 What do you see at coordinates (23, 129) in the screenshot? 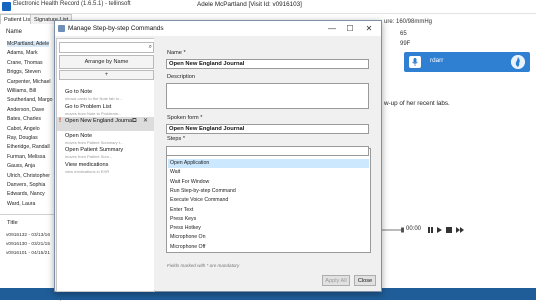
I see `patient-list-item: Cabot, Angelo` at bounding box center [23, 129].